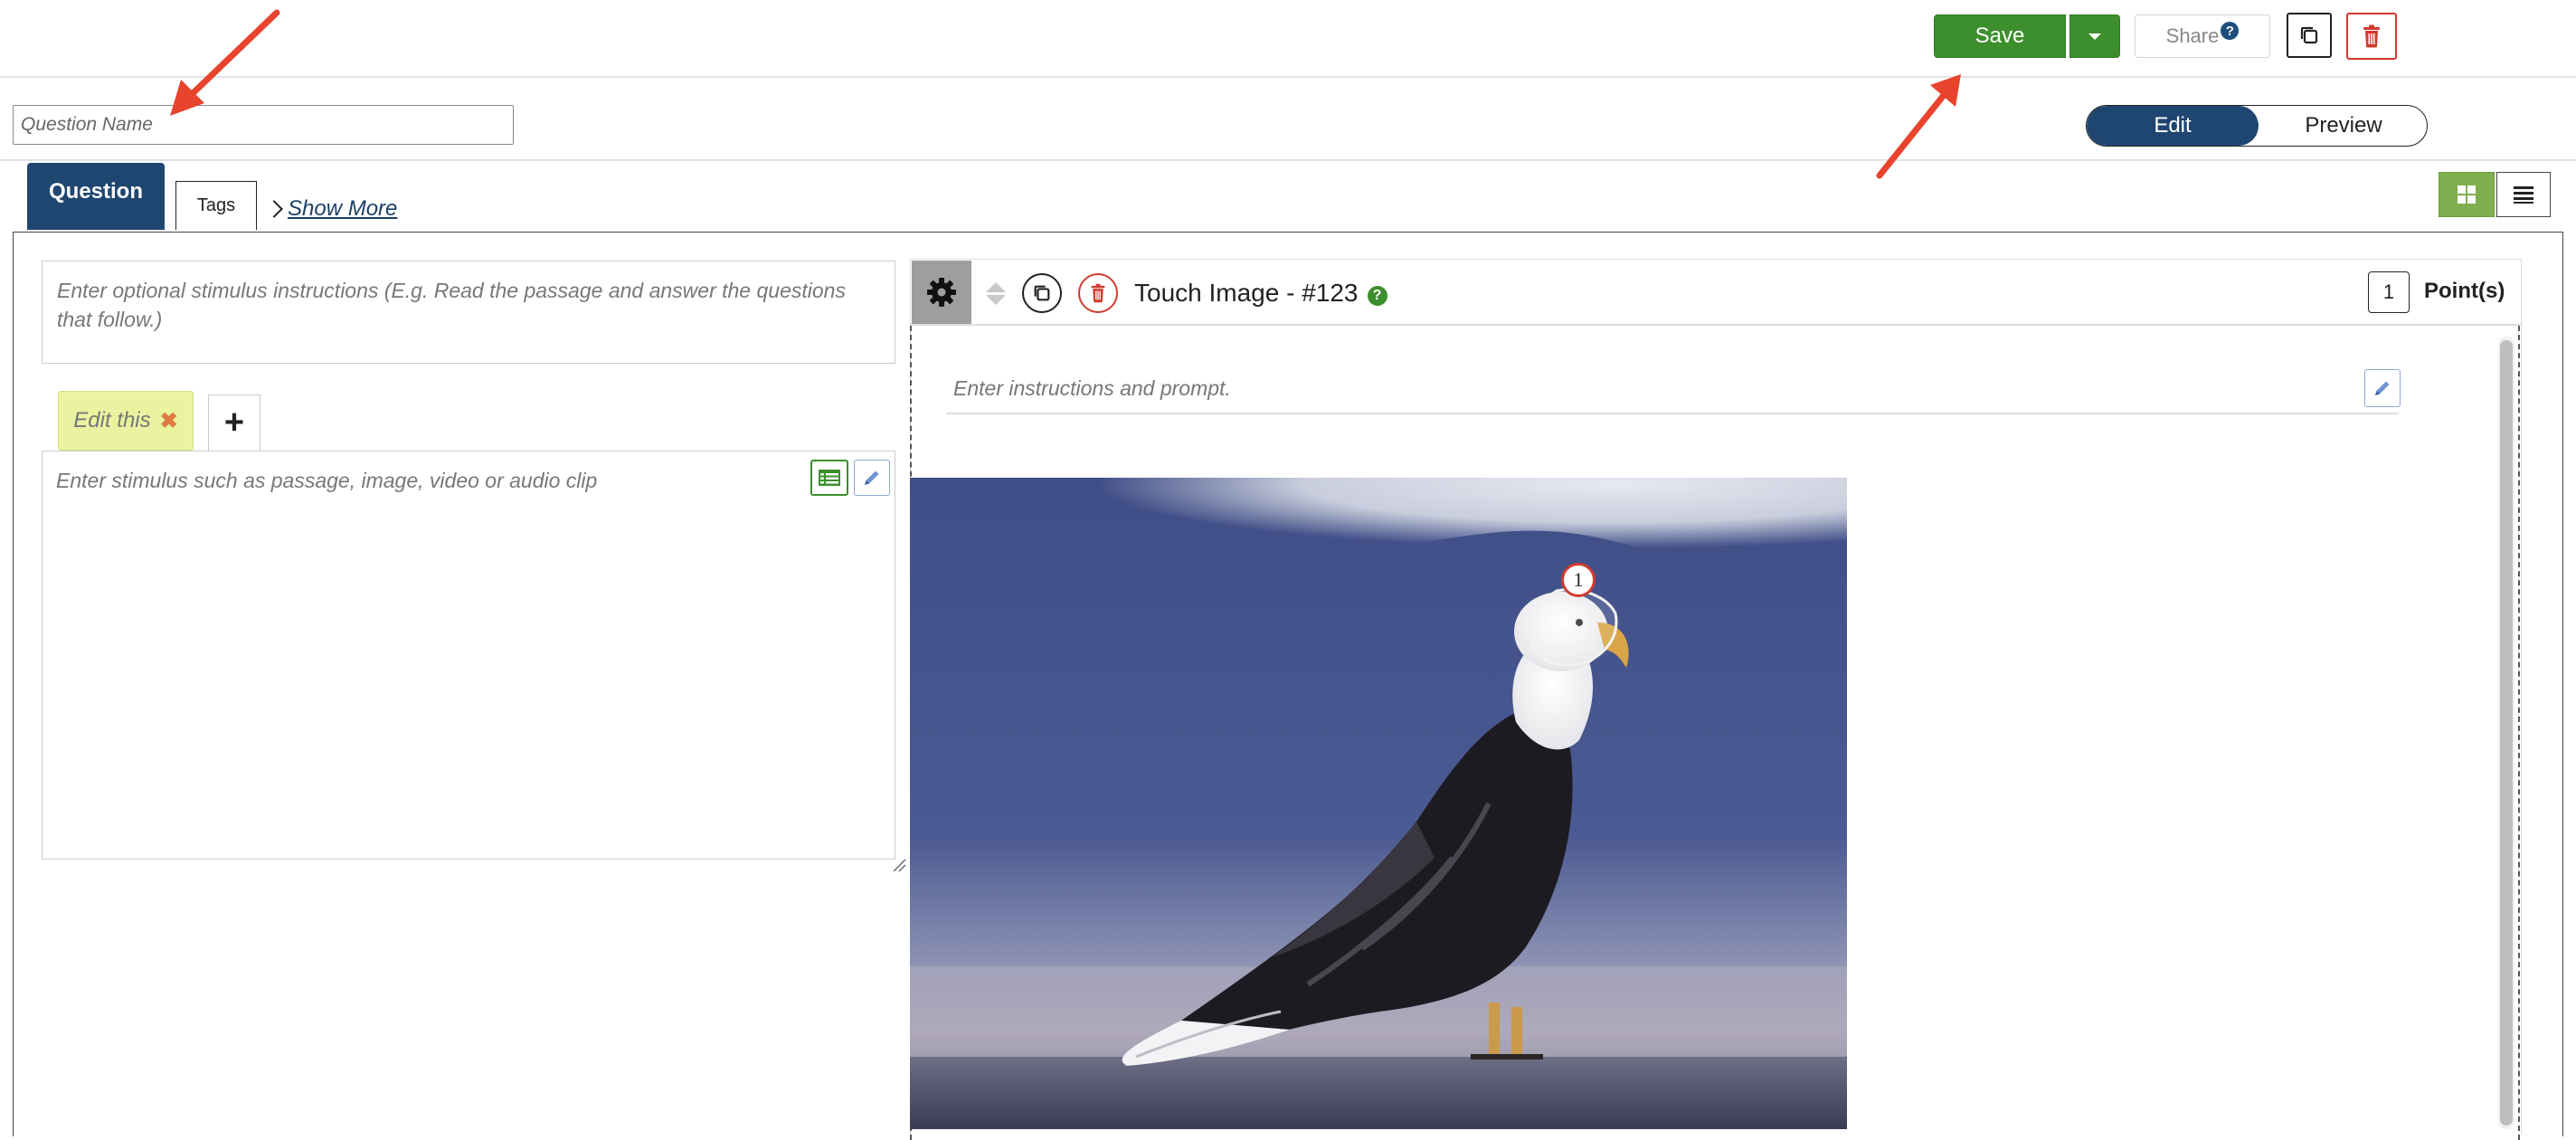  I want to click on table-icon, so click(830, 478).